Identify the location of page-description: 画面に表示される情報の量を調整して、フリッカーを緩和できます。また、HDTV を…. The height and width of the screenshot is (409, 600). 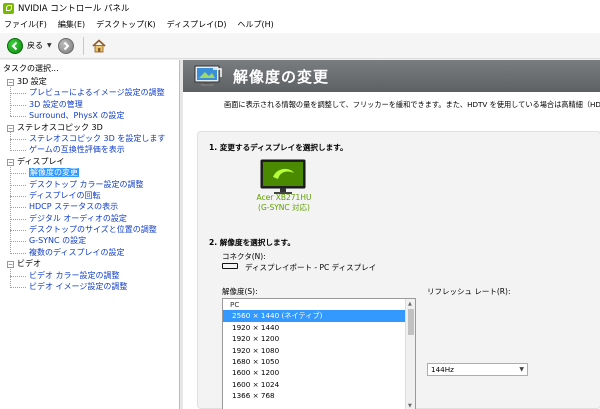
(412, 104).